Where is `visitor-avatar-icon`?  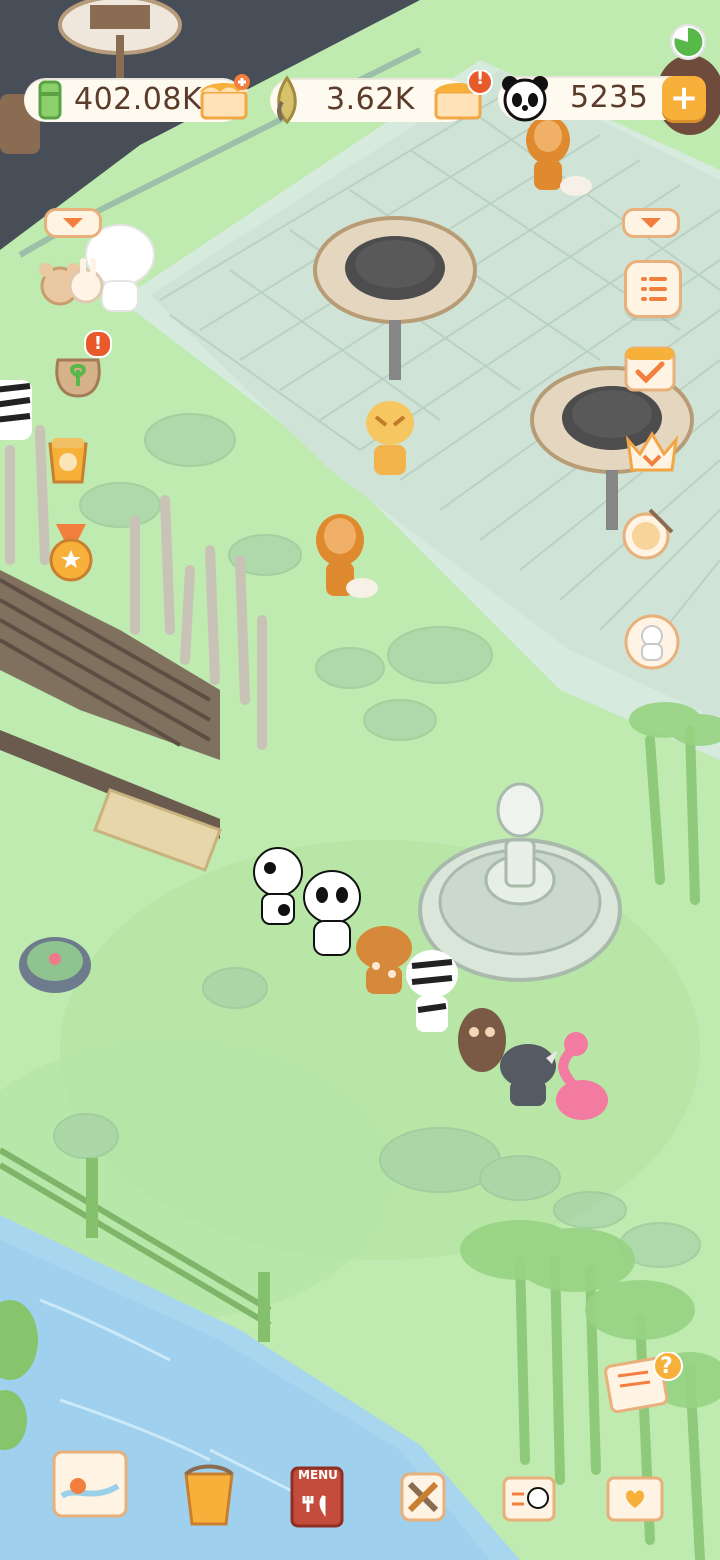 visitor-avatar-icon is located at coordinates (652, 642).